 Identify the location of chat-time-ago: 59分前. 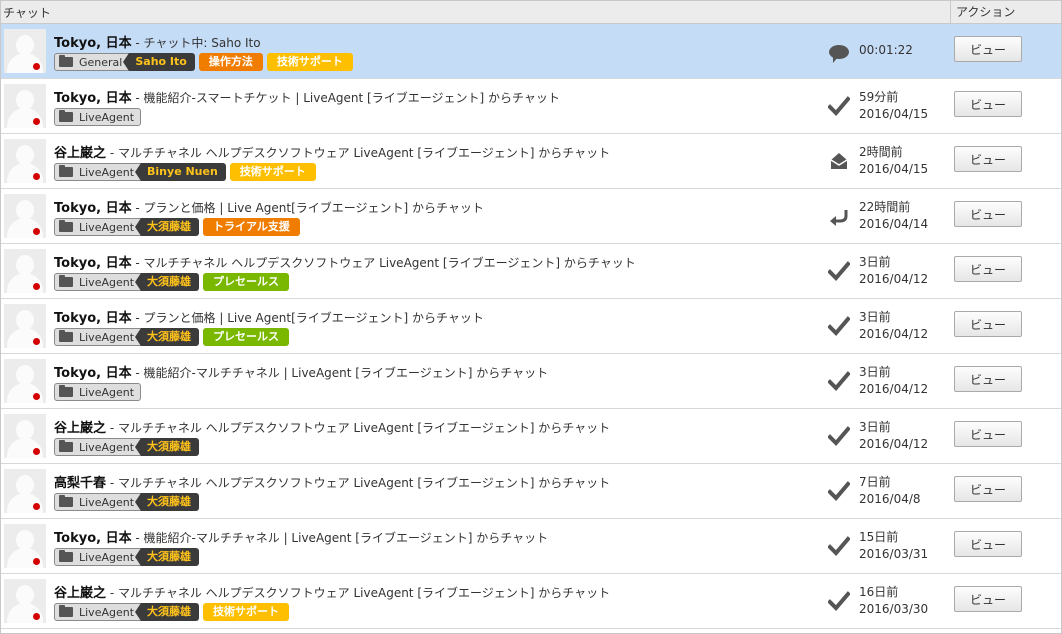
(879, 97).